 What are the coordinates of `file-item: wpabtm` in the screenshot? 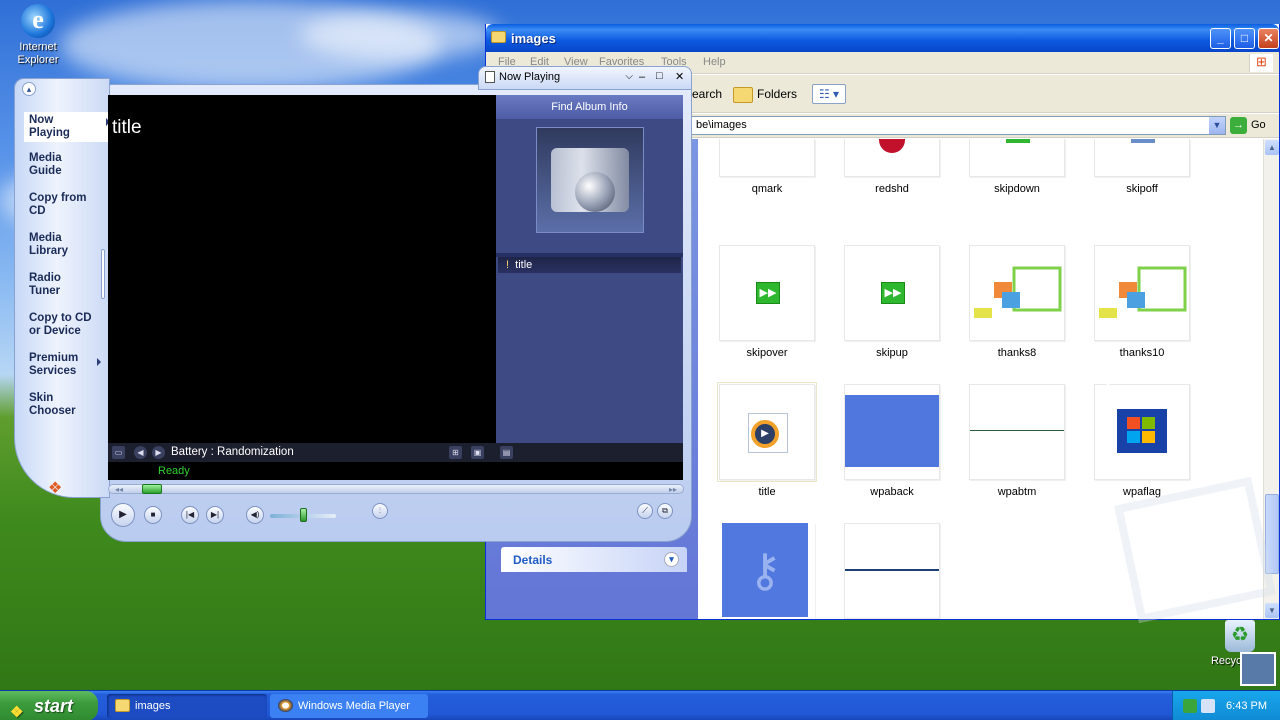 It's located at (1017, 441).